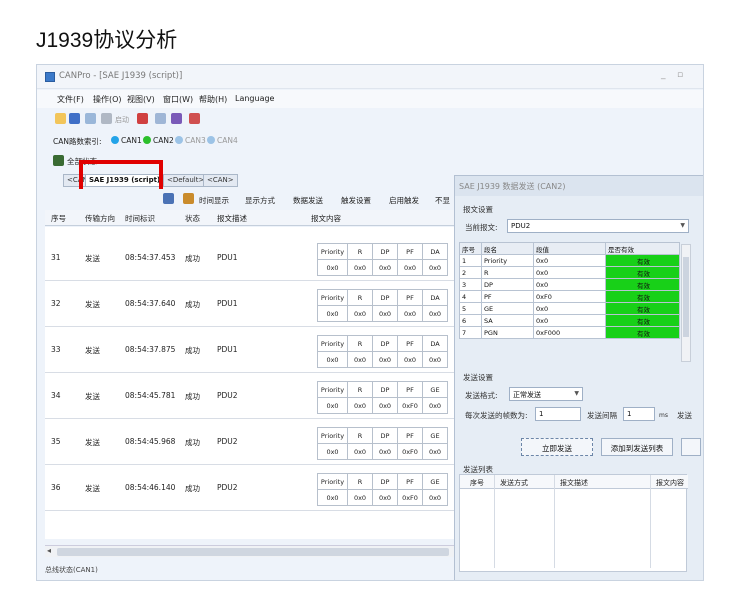 The image size is (750, 595). I want to click on channel-can1: CAN1, so click(131, 140).